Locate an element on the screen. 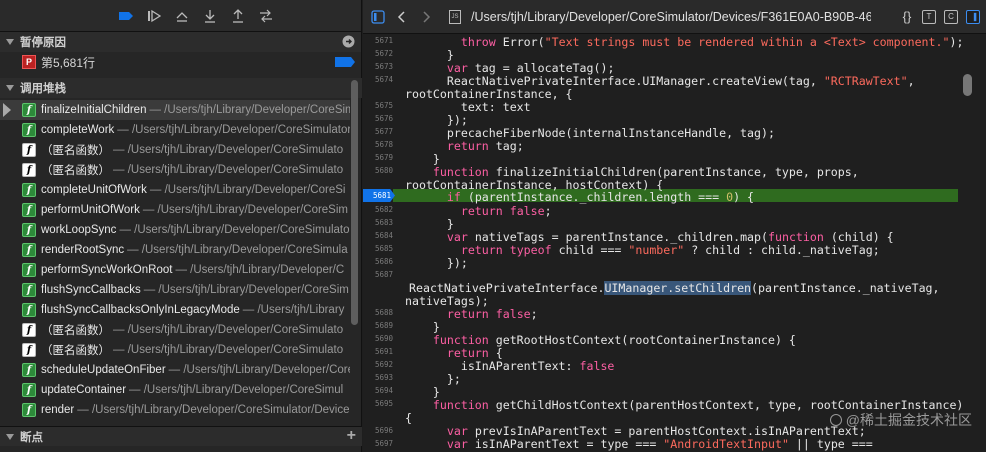  line-number: 5696 is located at coordinates (383, 430).